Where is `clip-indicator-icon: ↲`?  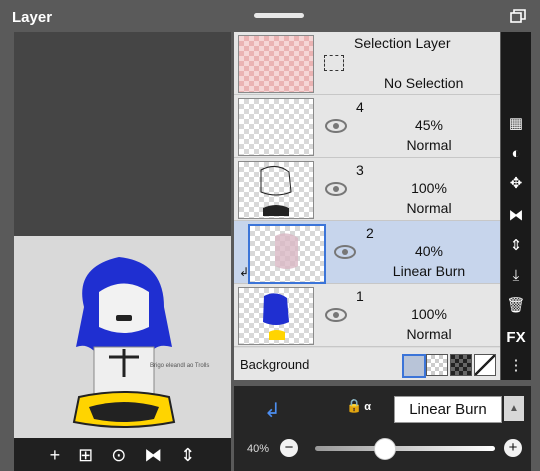
clip-indicator-icon: ↲ is located at coordinates (244, 272).